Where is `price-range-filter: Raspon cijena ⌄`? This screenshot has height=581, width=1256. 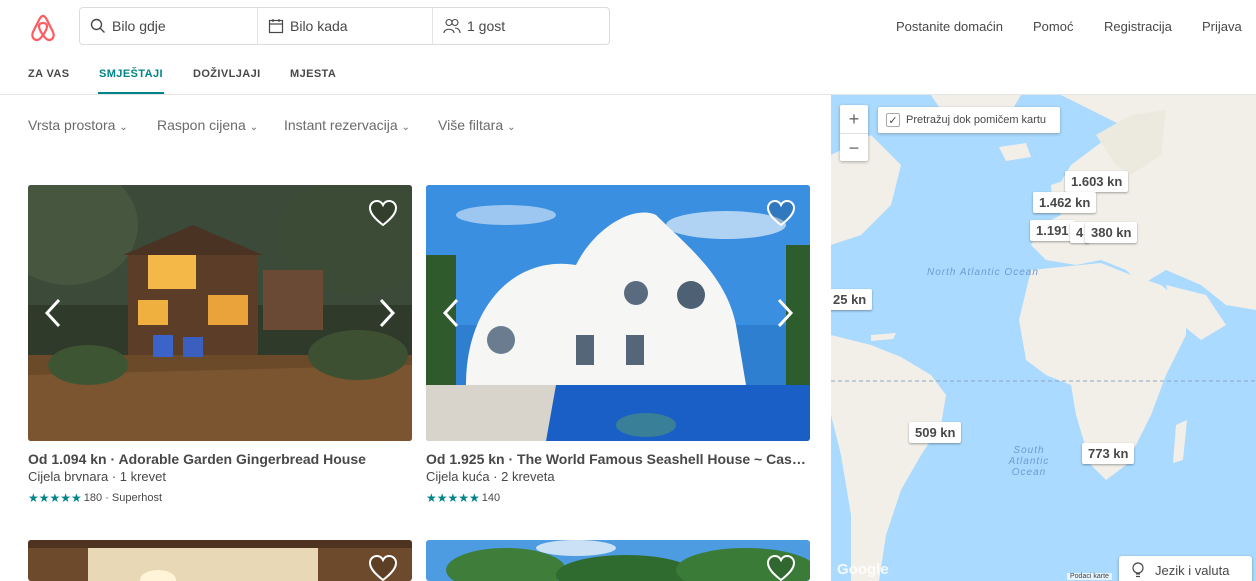
price-range-filter: Raspon cijena ⌄ is located at coordinates (207, 125).